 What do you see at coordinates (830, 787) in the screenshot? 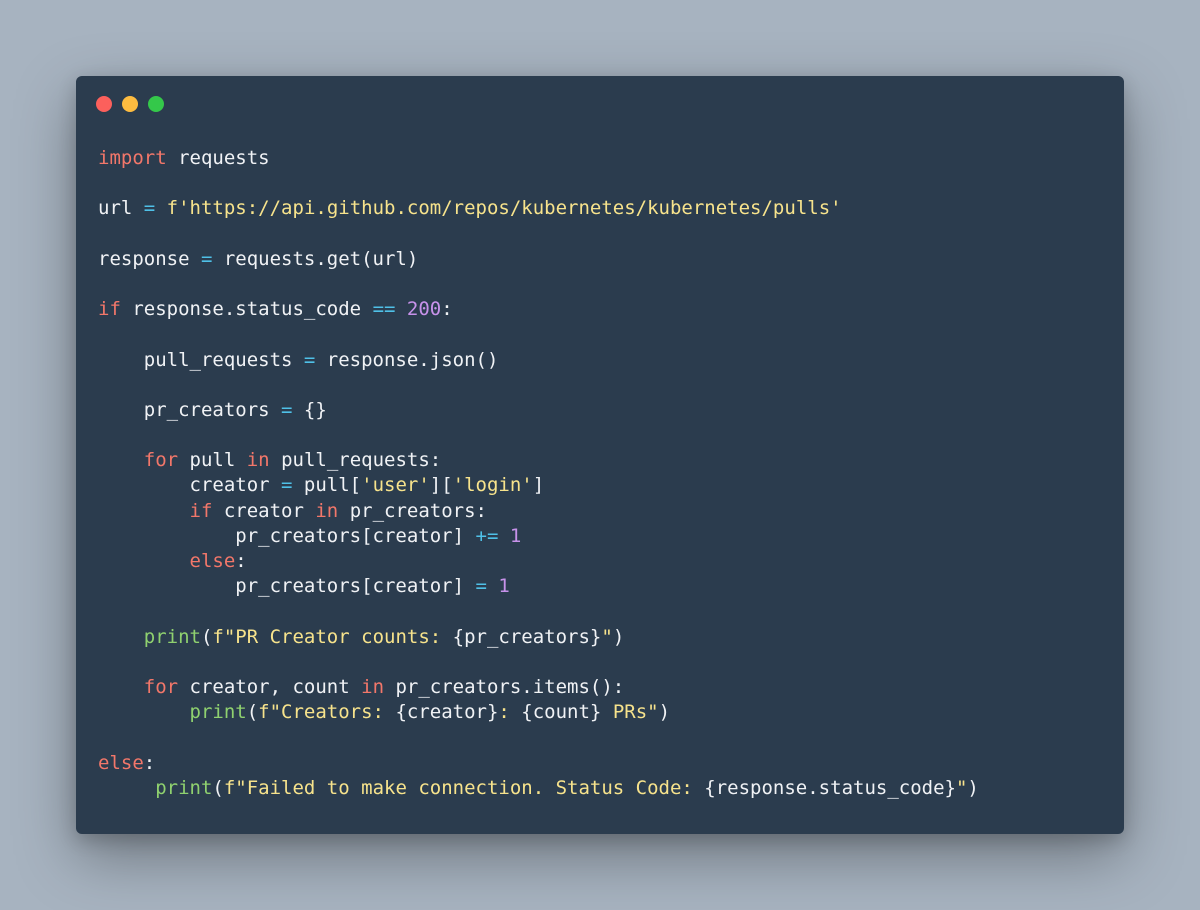
I see `code-token-plain: {response.status_code}` at bounding box center [830, 787].